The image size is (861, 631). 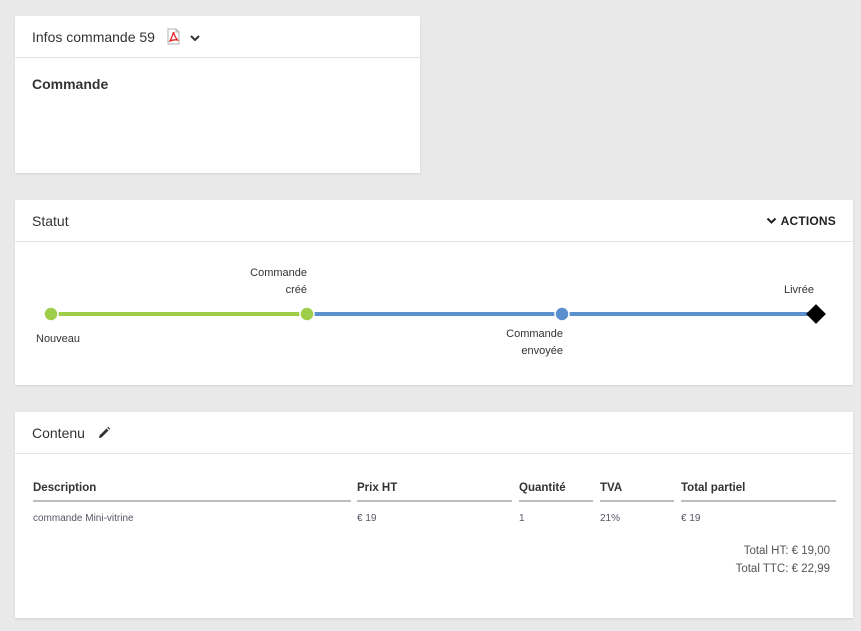 What do you see at coordinates (562, 314) in the screenshot?
I see `step-marker-commande-envoyee` at bounding box center [562, 314].